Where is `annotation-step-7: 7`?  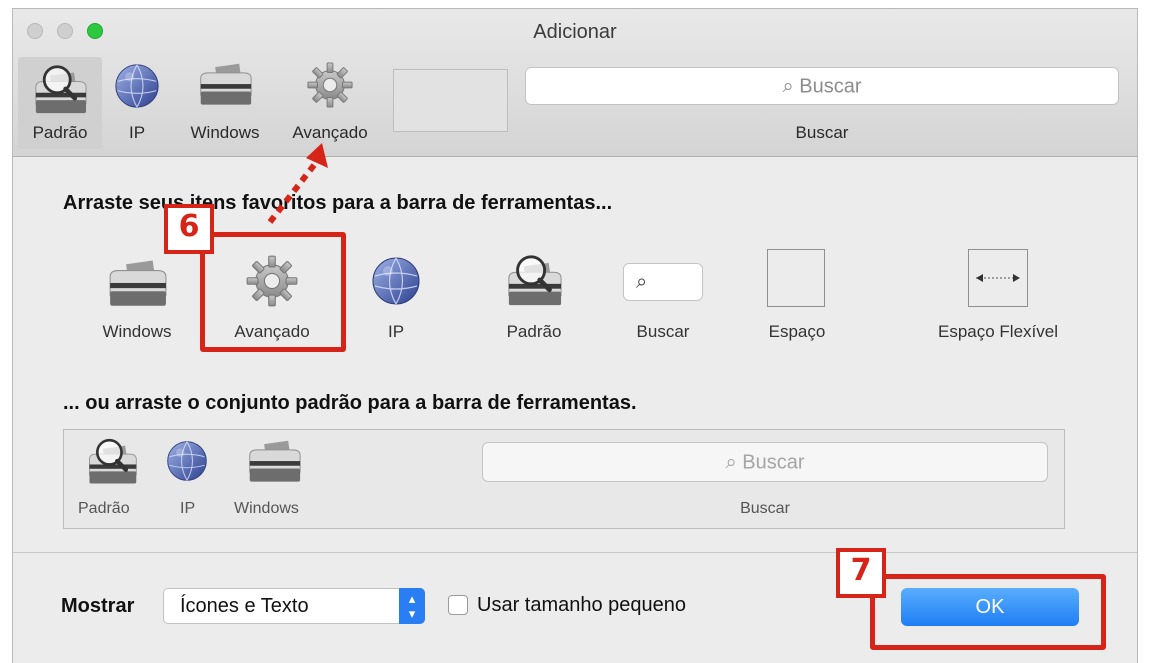
annotation-step-7: 7 is located at coordinates (861, 573).